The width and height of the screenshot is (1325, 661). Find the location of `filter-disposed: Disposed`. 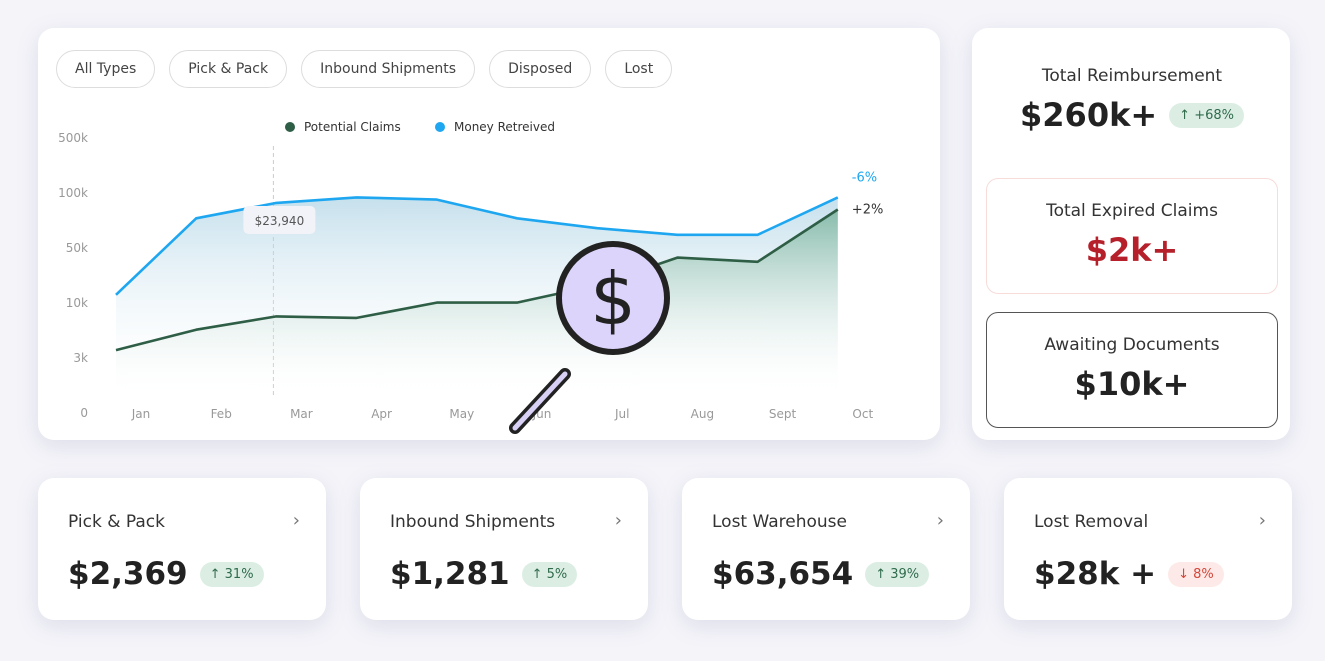

filter-disposed: Disposed is located at coordinates (540, 69).